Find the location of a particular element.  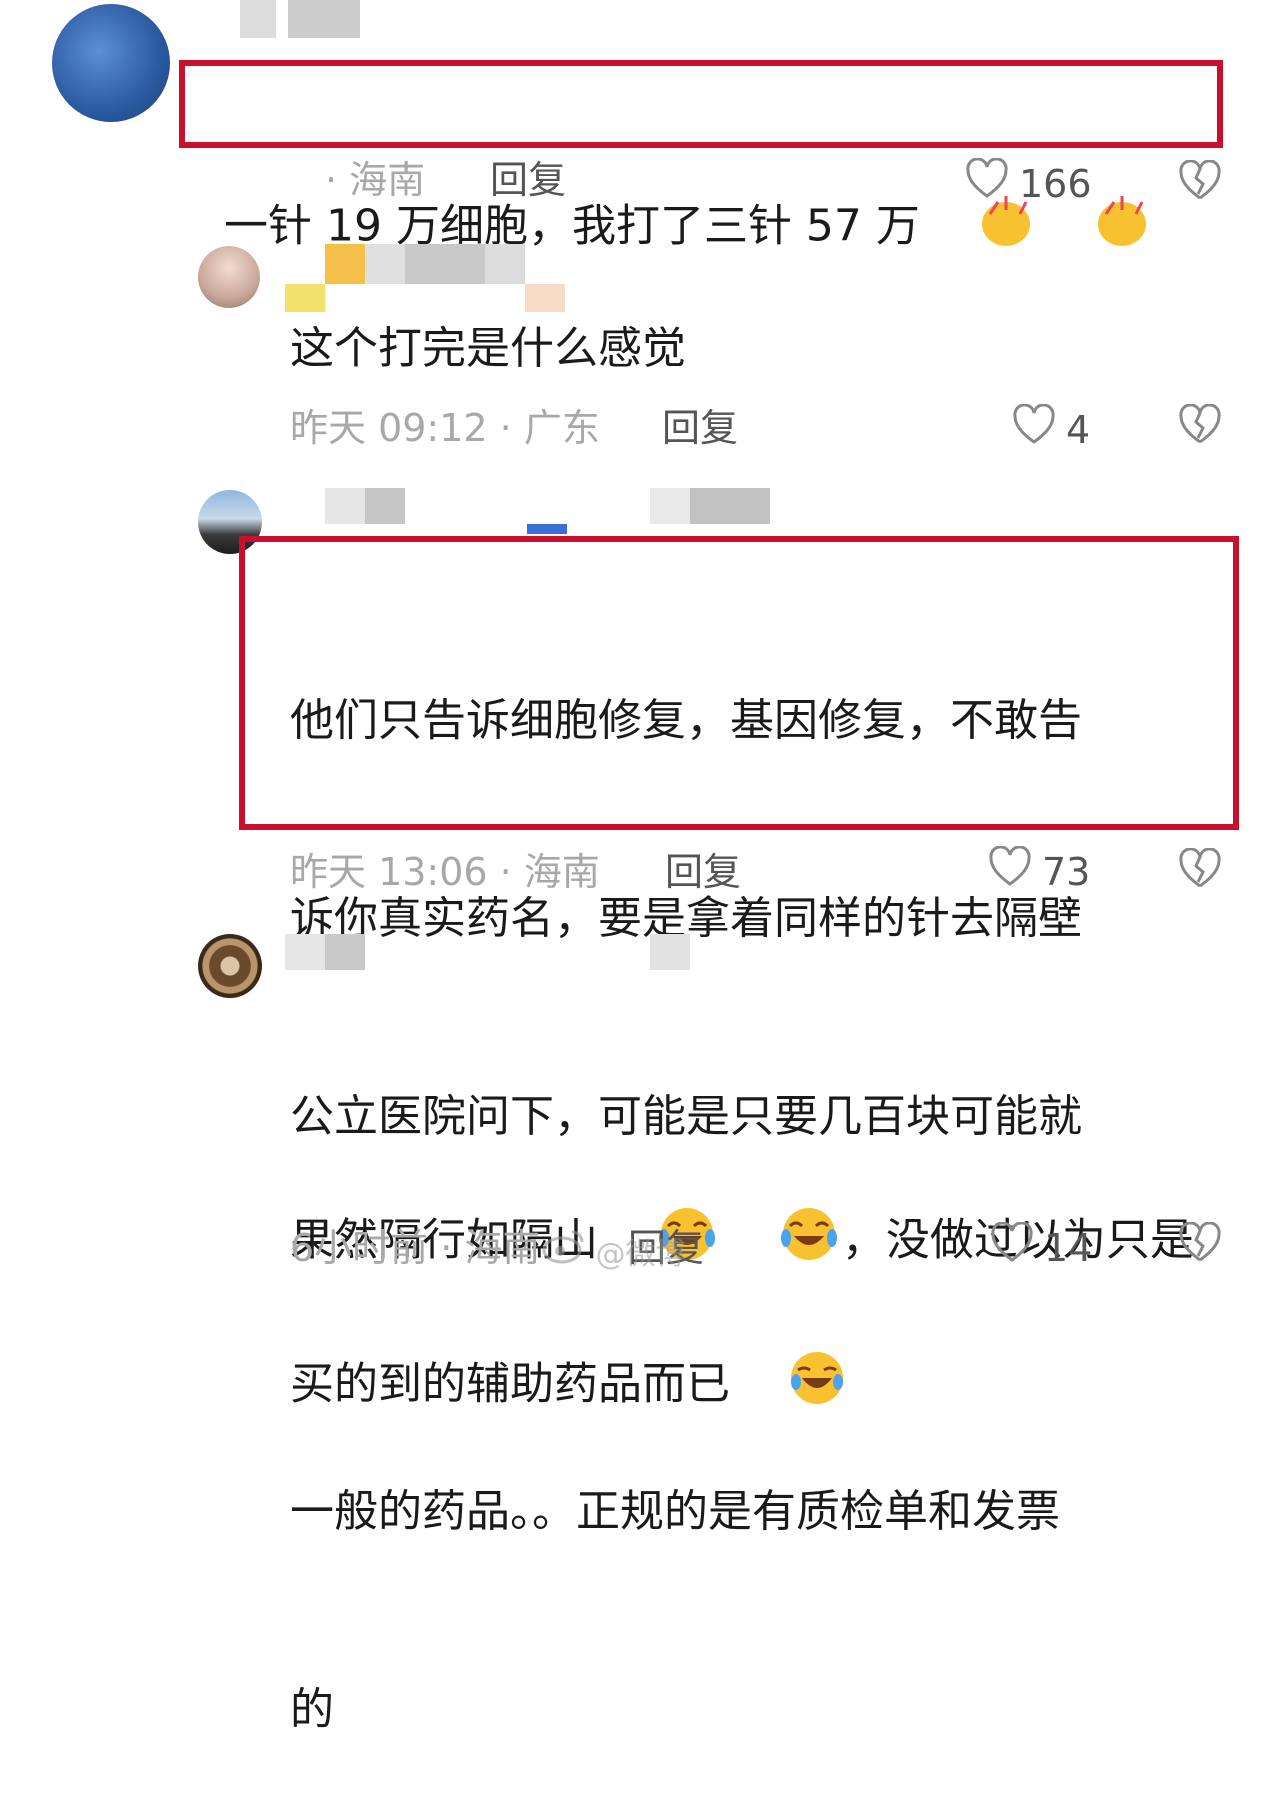

comment-meta: 6小时前 · 海南 is located at coordinates (415, 1248).